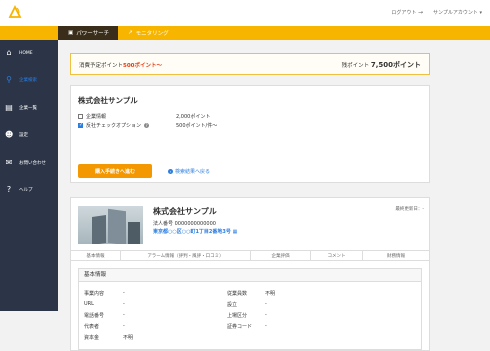 The width and height of the screenshot is (490, 351). What do you see at coordinates (115, 171) in the screenshot?
I see `proceed-purchase-button: 購入手続きへ進む` at bounding box center [115, 171].